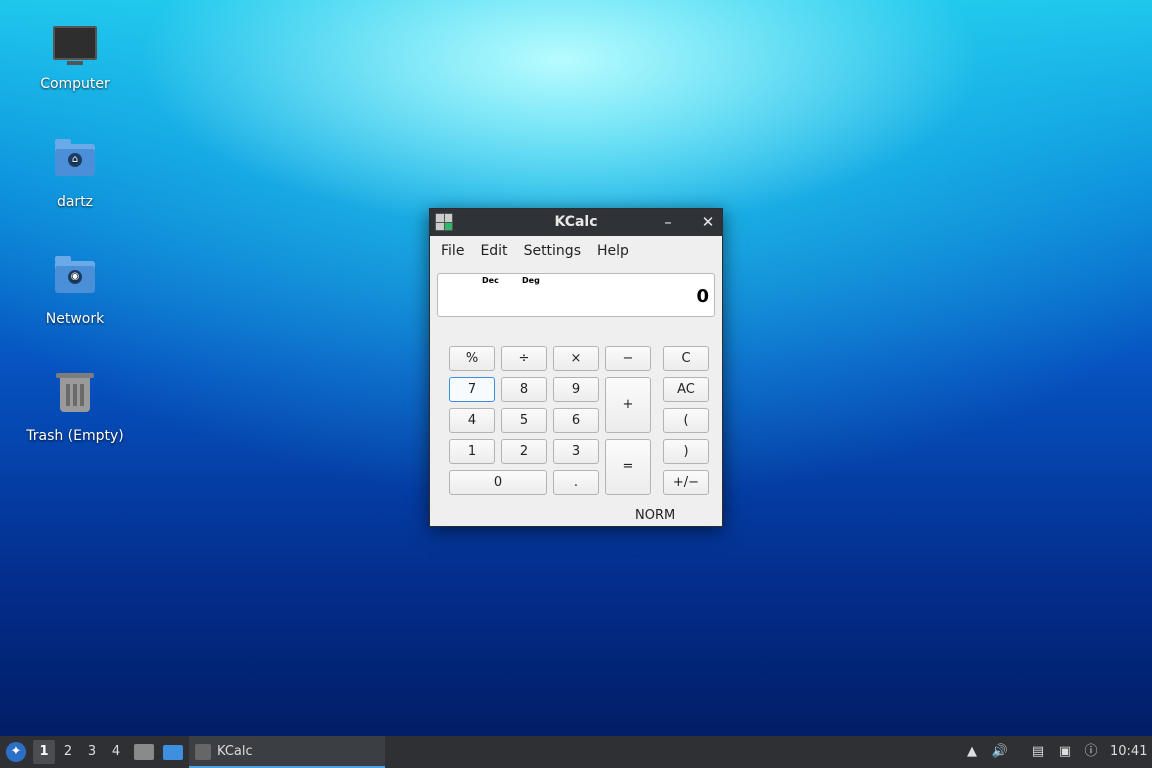  Describe the element at coordinates (472, 451) in the screenshot. I see `digit-1-button: 1` at that location.